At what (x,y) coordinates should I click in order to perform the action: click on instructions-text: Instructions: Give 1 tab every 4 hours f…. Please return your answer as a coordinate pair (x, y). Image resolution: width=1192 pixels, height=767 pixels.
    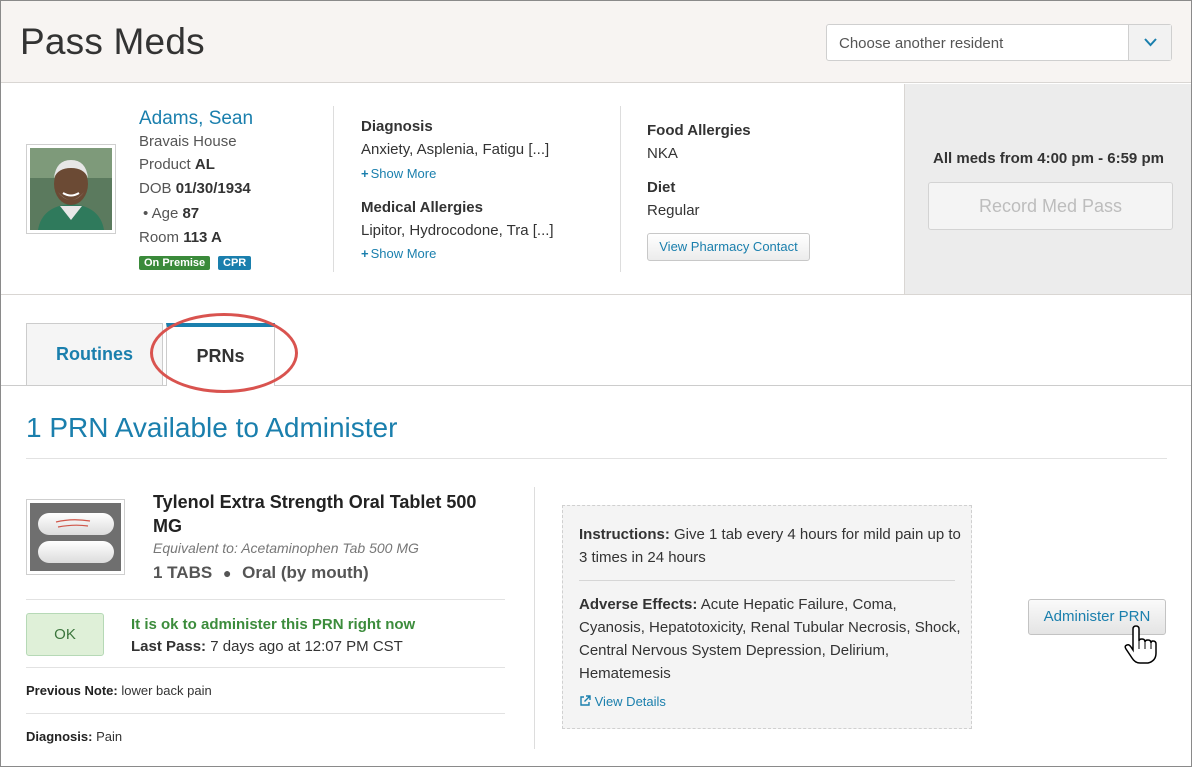
    Looking at the image, I should click on (770, 546).